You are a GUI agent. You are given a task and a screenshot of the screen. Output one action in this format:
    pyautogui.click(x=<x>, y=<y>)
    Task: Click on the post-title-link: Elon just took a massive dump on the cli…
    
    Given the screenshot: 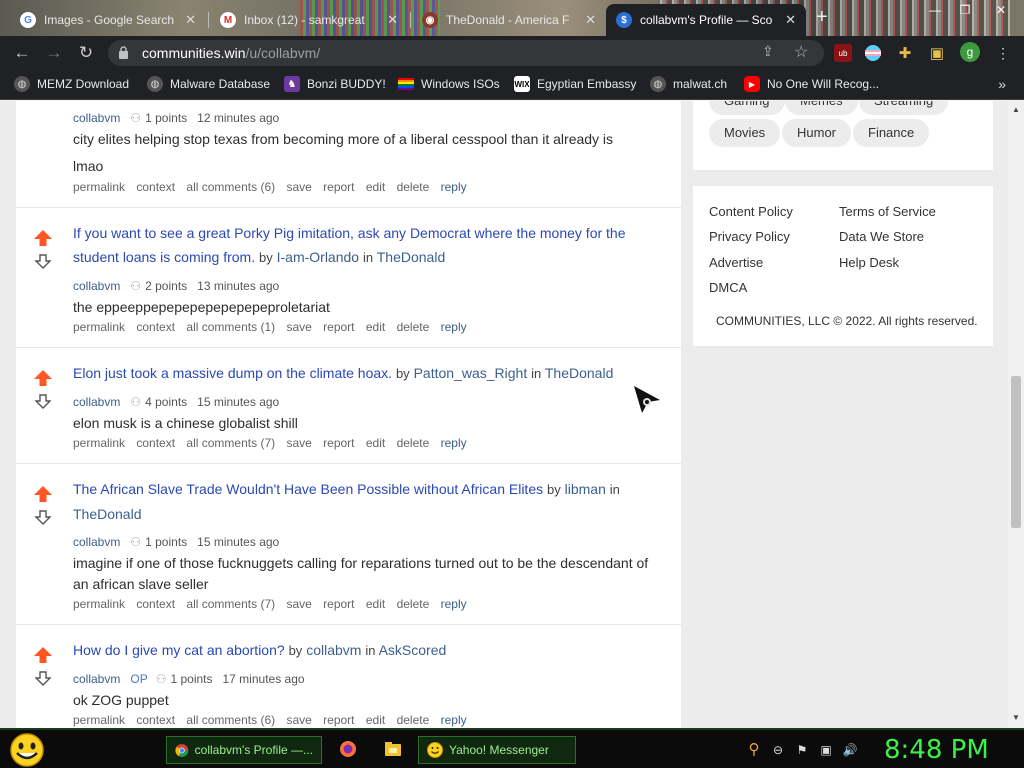 What is the action you would take?
    pyautogui.click(x=232, y=373)
    